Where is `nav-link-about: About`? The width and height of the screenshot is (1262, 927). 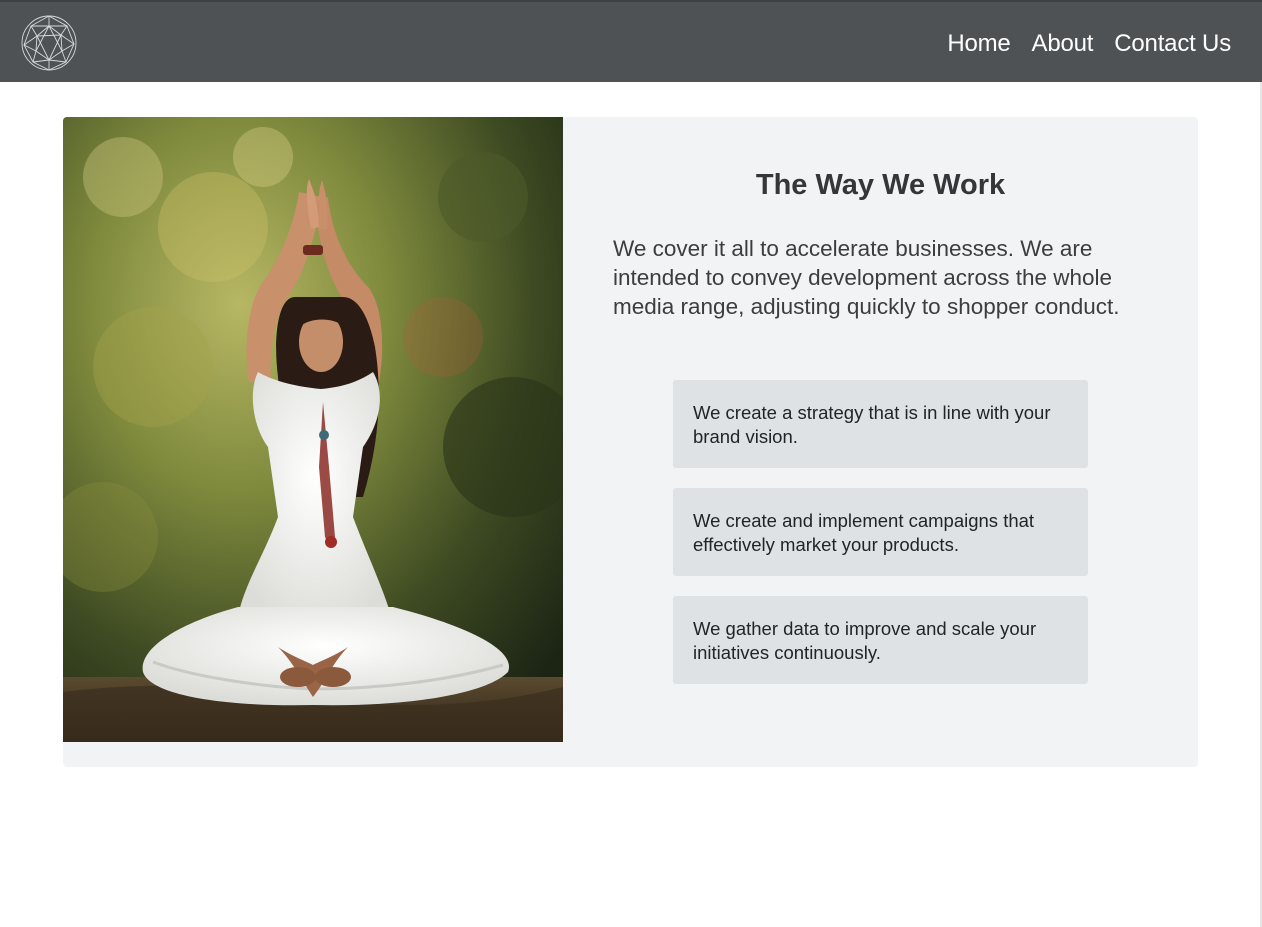 nav-link-about: About is located at coordinates (1063, 44).